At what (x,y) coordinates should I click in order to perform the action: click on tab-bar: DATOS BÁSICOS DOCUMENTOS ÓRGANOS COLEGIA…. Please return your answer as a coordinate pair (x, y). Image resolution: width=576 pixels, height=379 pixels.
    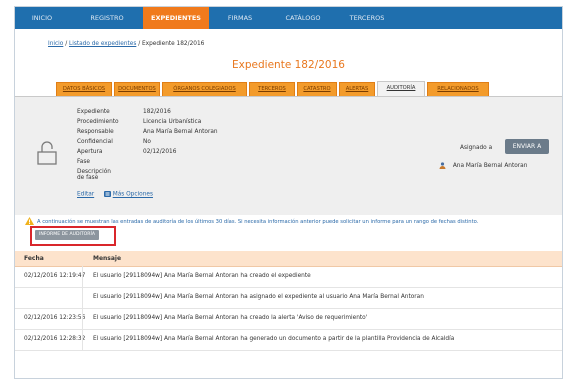
    Looking at the image, I should click on (288, 88).